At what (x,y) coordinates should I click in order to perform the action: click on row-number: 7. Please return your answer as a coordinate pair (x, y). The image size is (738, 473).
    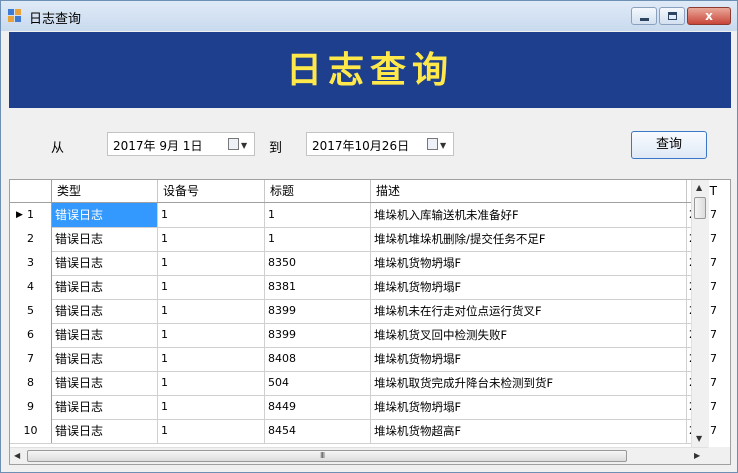
    Looking at the image, I should click on (30, 358).